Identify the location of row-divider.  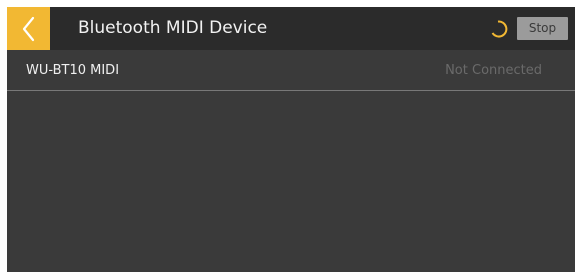
(291, 90).